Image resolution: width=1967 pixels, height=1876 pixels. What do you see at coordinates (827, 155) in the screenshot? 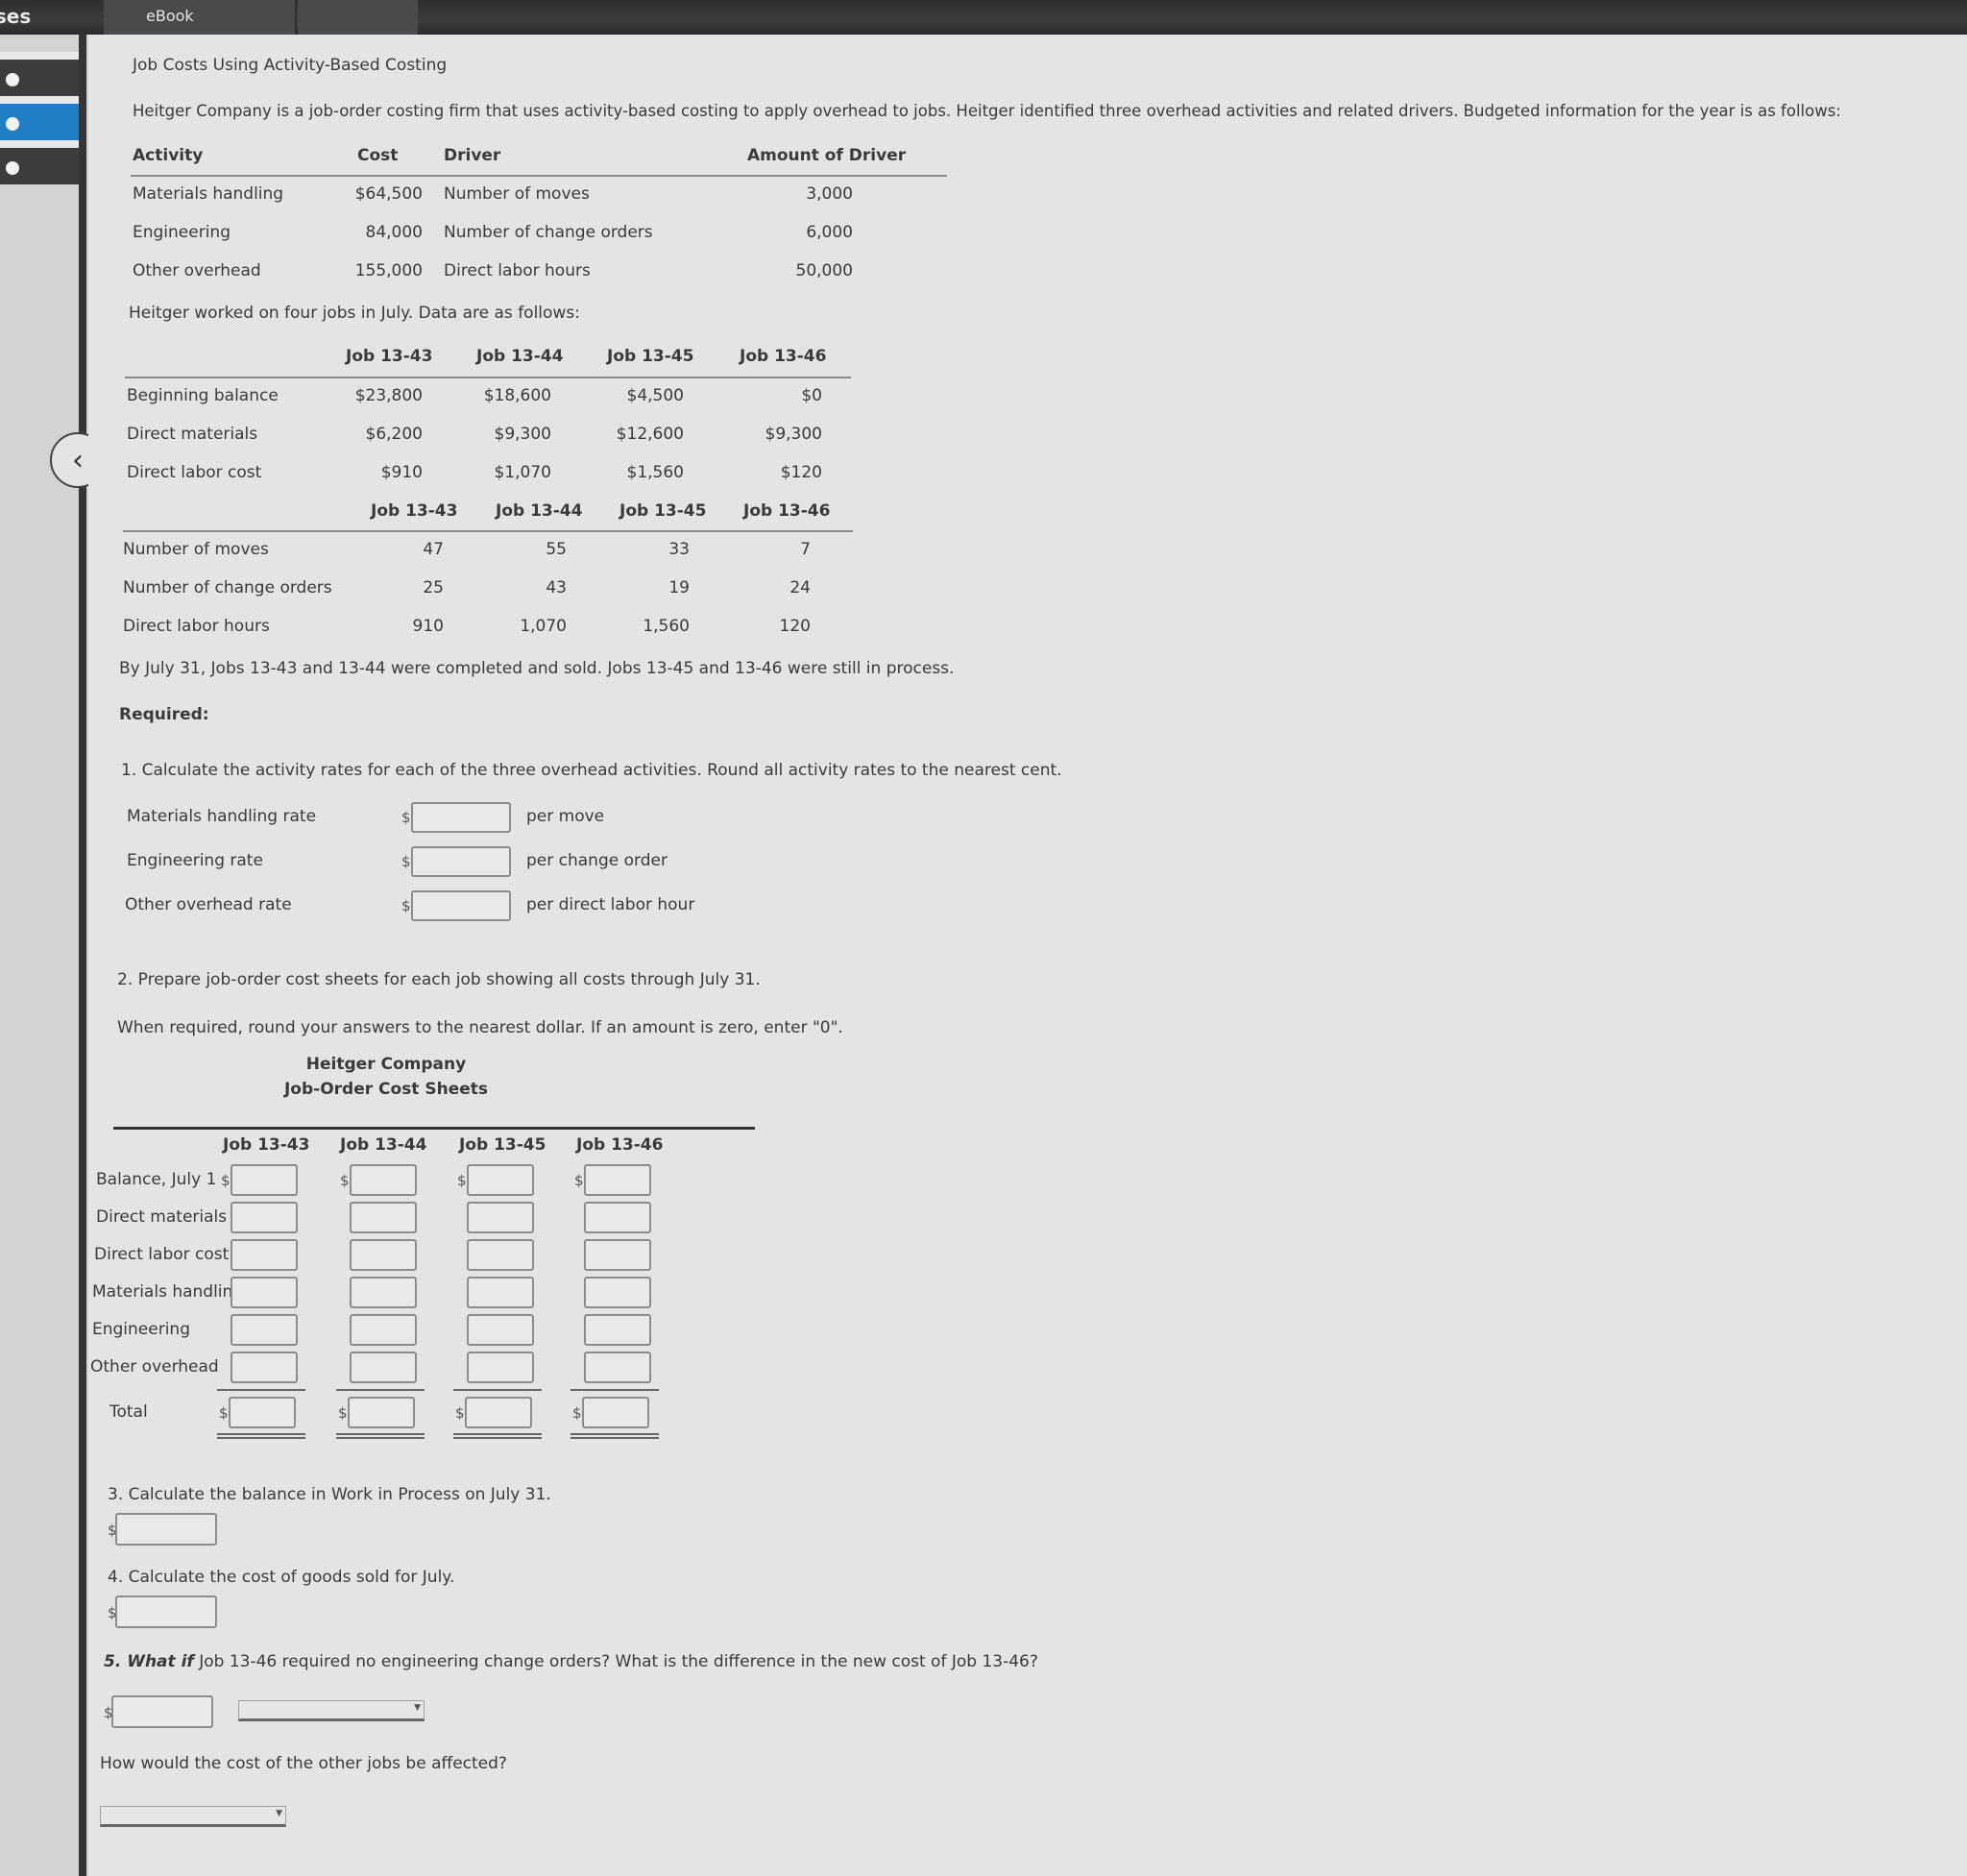
I see `col-header-amount: Amount of Driver` at bounding box center [827, 155].